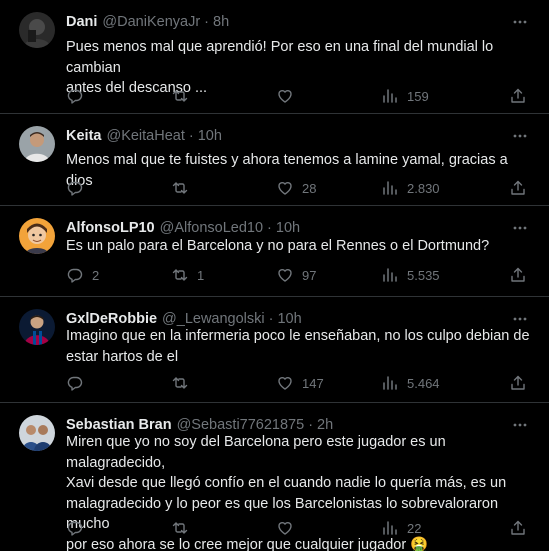 This screenshot has width=549, height=551. I want to click on like-count: 97, so click(309, 275).